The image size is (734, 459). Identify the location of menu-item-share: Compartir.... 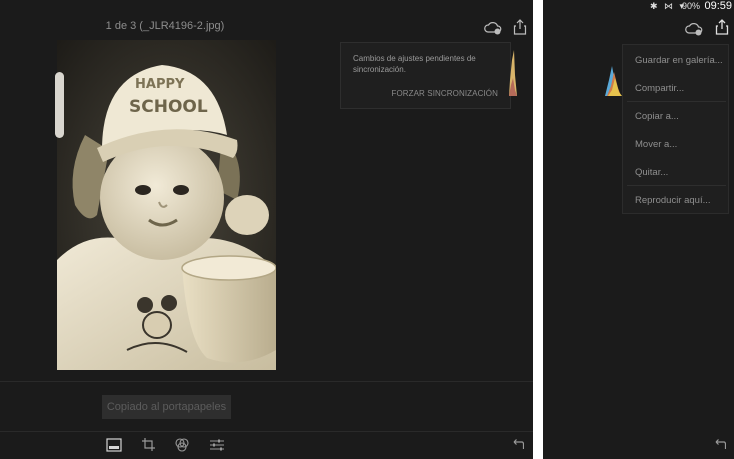
(659, 88).